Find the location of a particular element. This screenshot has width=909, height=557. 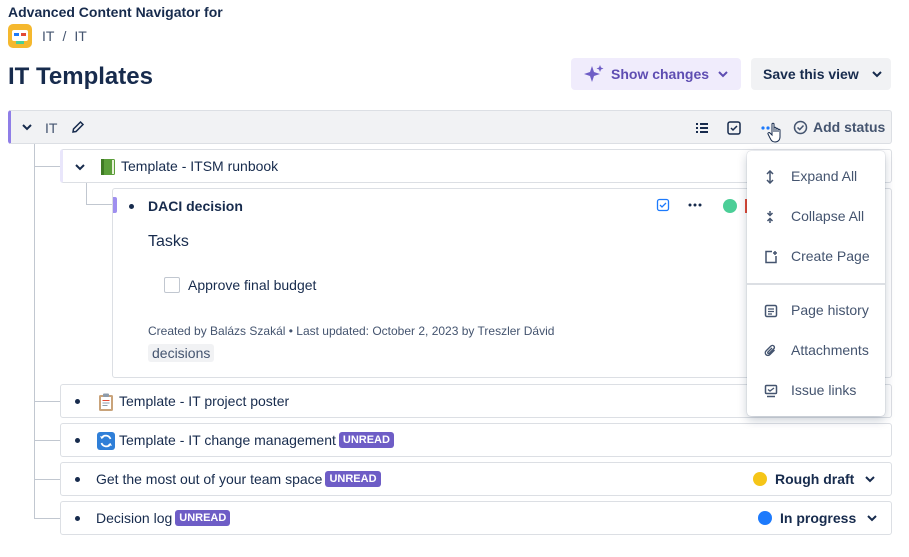

status-dot is located at coordinates (730, 206).